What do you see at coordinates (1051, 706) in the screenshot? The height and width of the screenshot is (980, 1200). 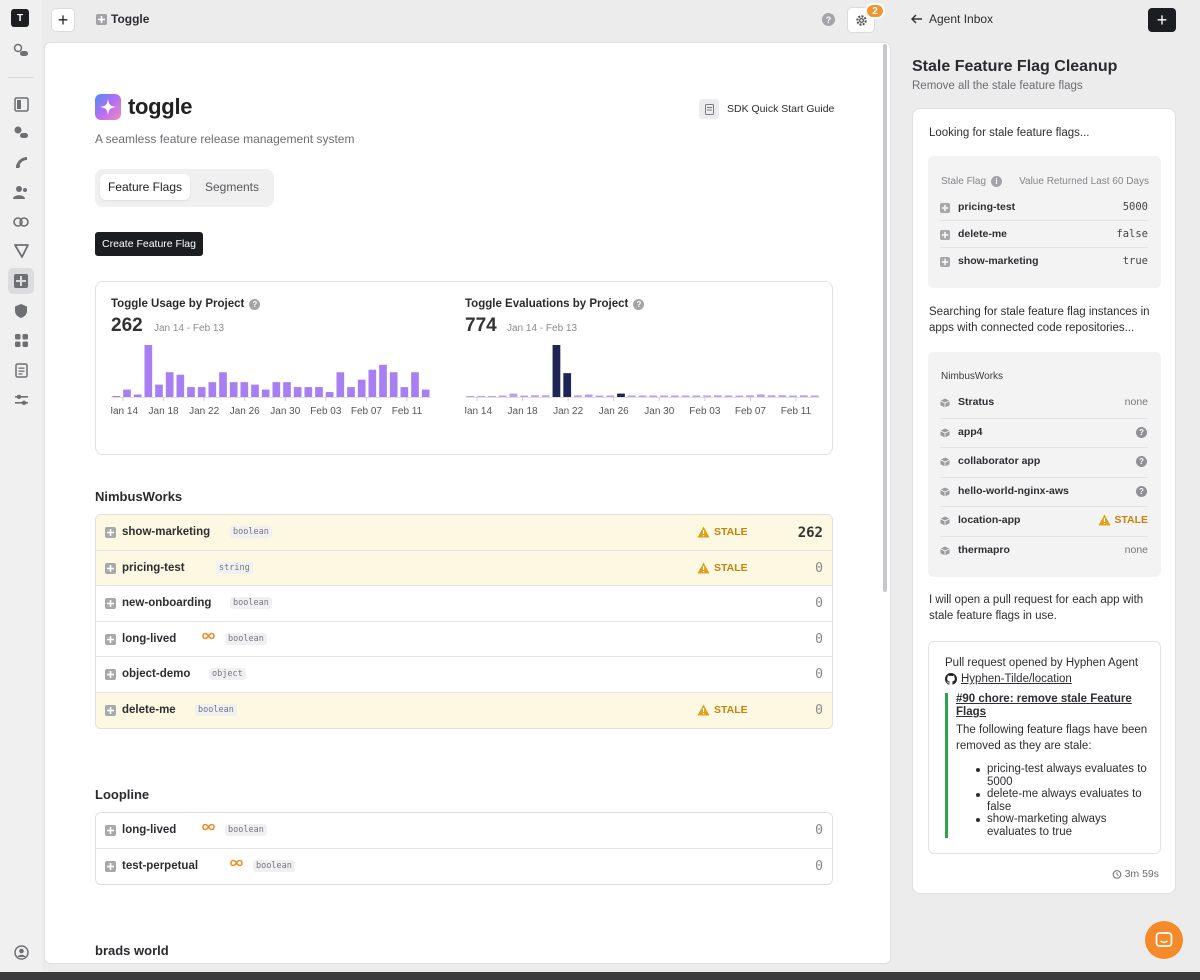 I see `pr-title-link: #90 chore: remove stale Feature Flags` at bounding box center [1051, 706].